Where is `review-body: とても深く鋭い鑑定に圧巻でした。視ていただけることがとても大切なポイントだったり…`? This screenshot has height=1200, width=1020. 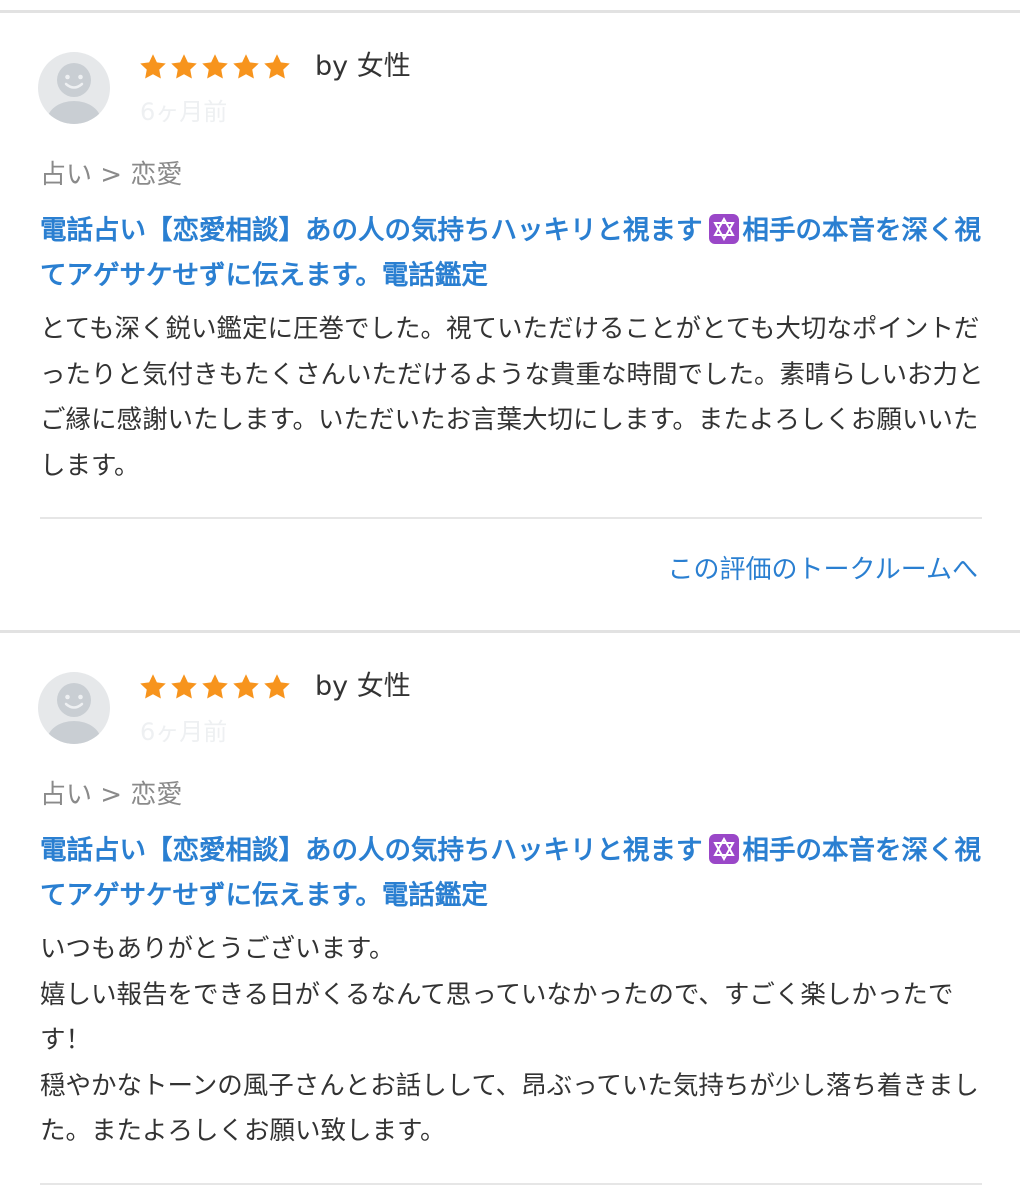
review-body: とても深く鋭い鑑定に圧巻でした。視ていただけることがとても大切なポイントだったり… is located at coordinates (512, 397).